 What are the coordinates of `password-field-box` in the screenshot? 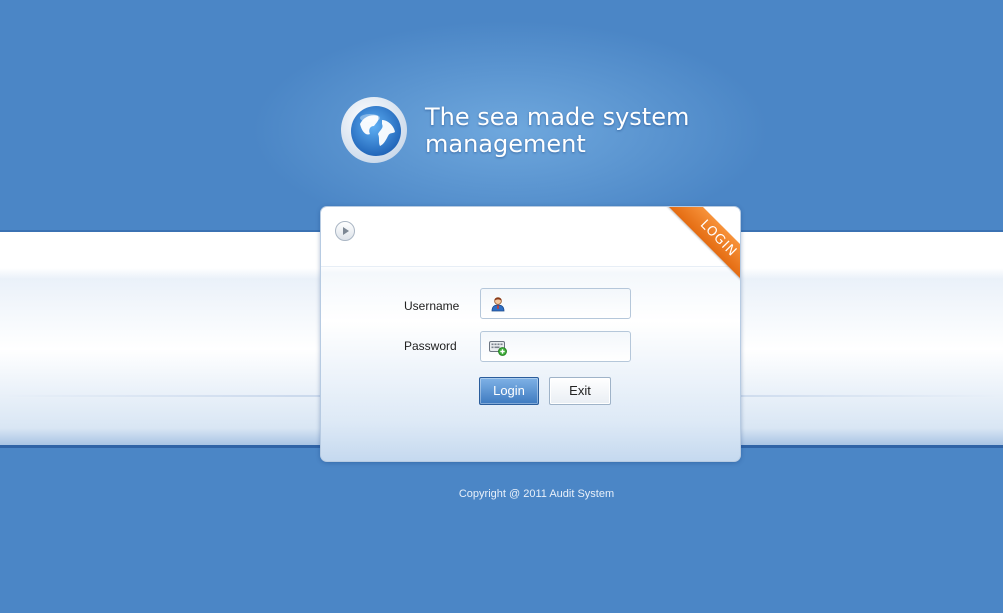 It's located at (555, 347).